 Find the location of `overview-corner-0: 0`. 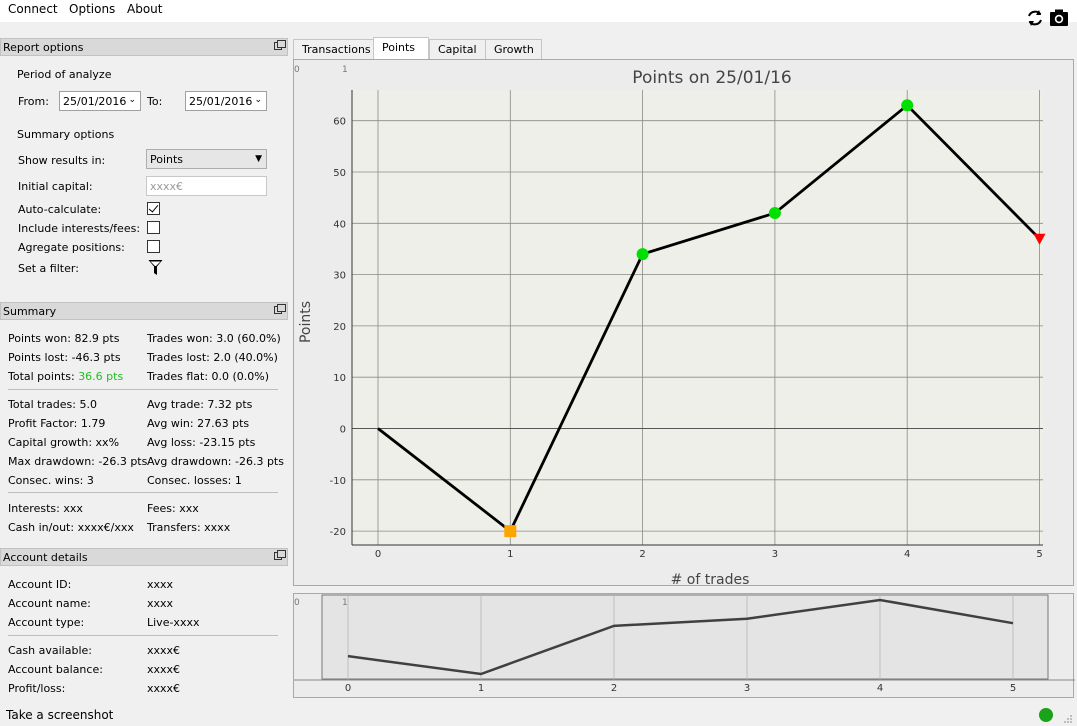

overview-corner-0: 0 is located at coordinates (297, 603).